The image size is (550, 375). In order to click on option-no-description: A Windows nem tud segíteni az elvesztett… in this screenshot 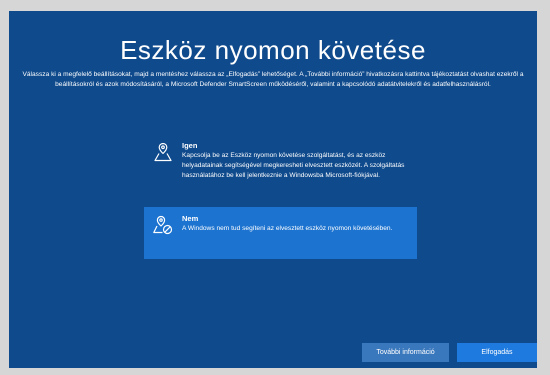, I will do `click(287, 228)`.